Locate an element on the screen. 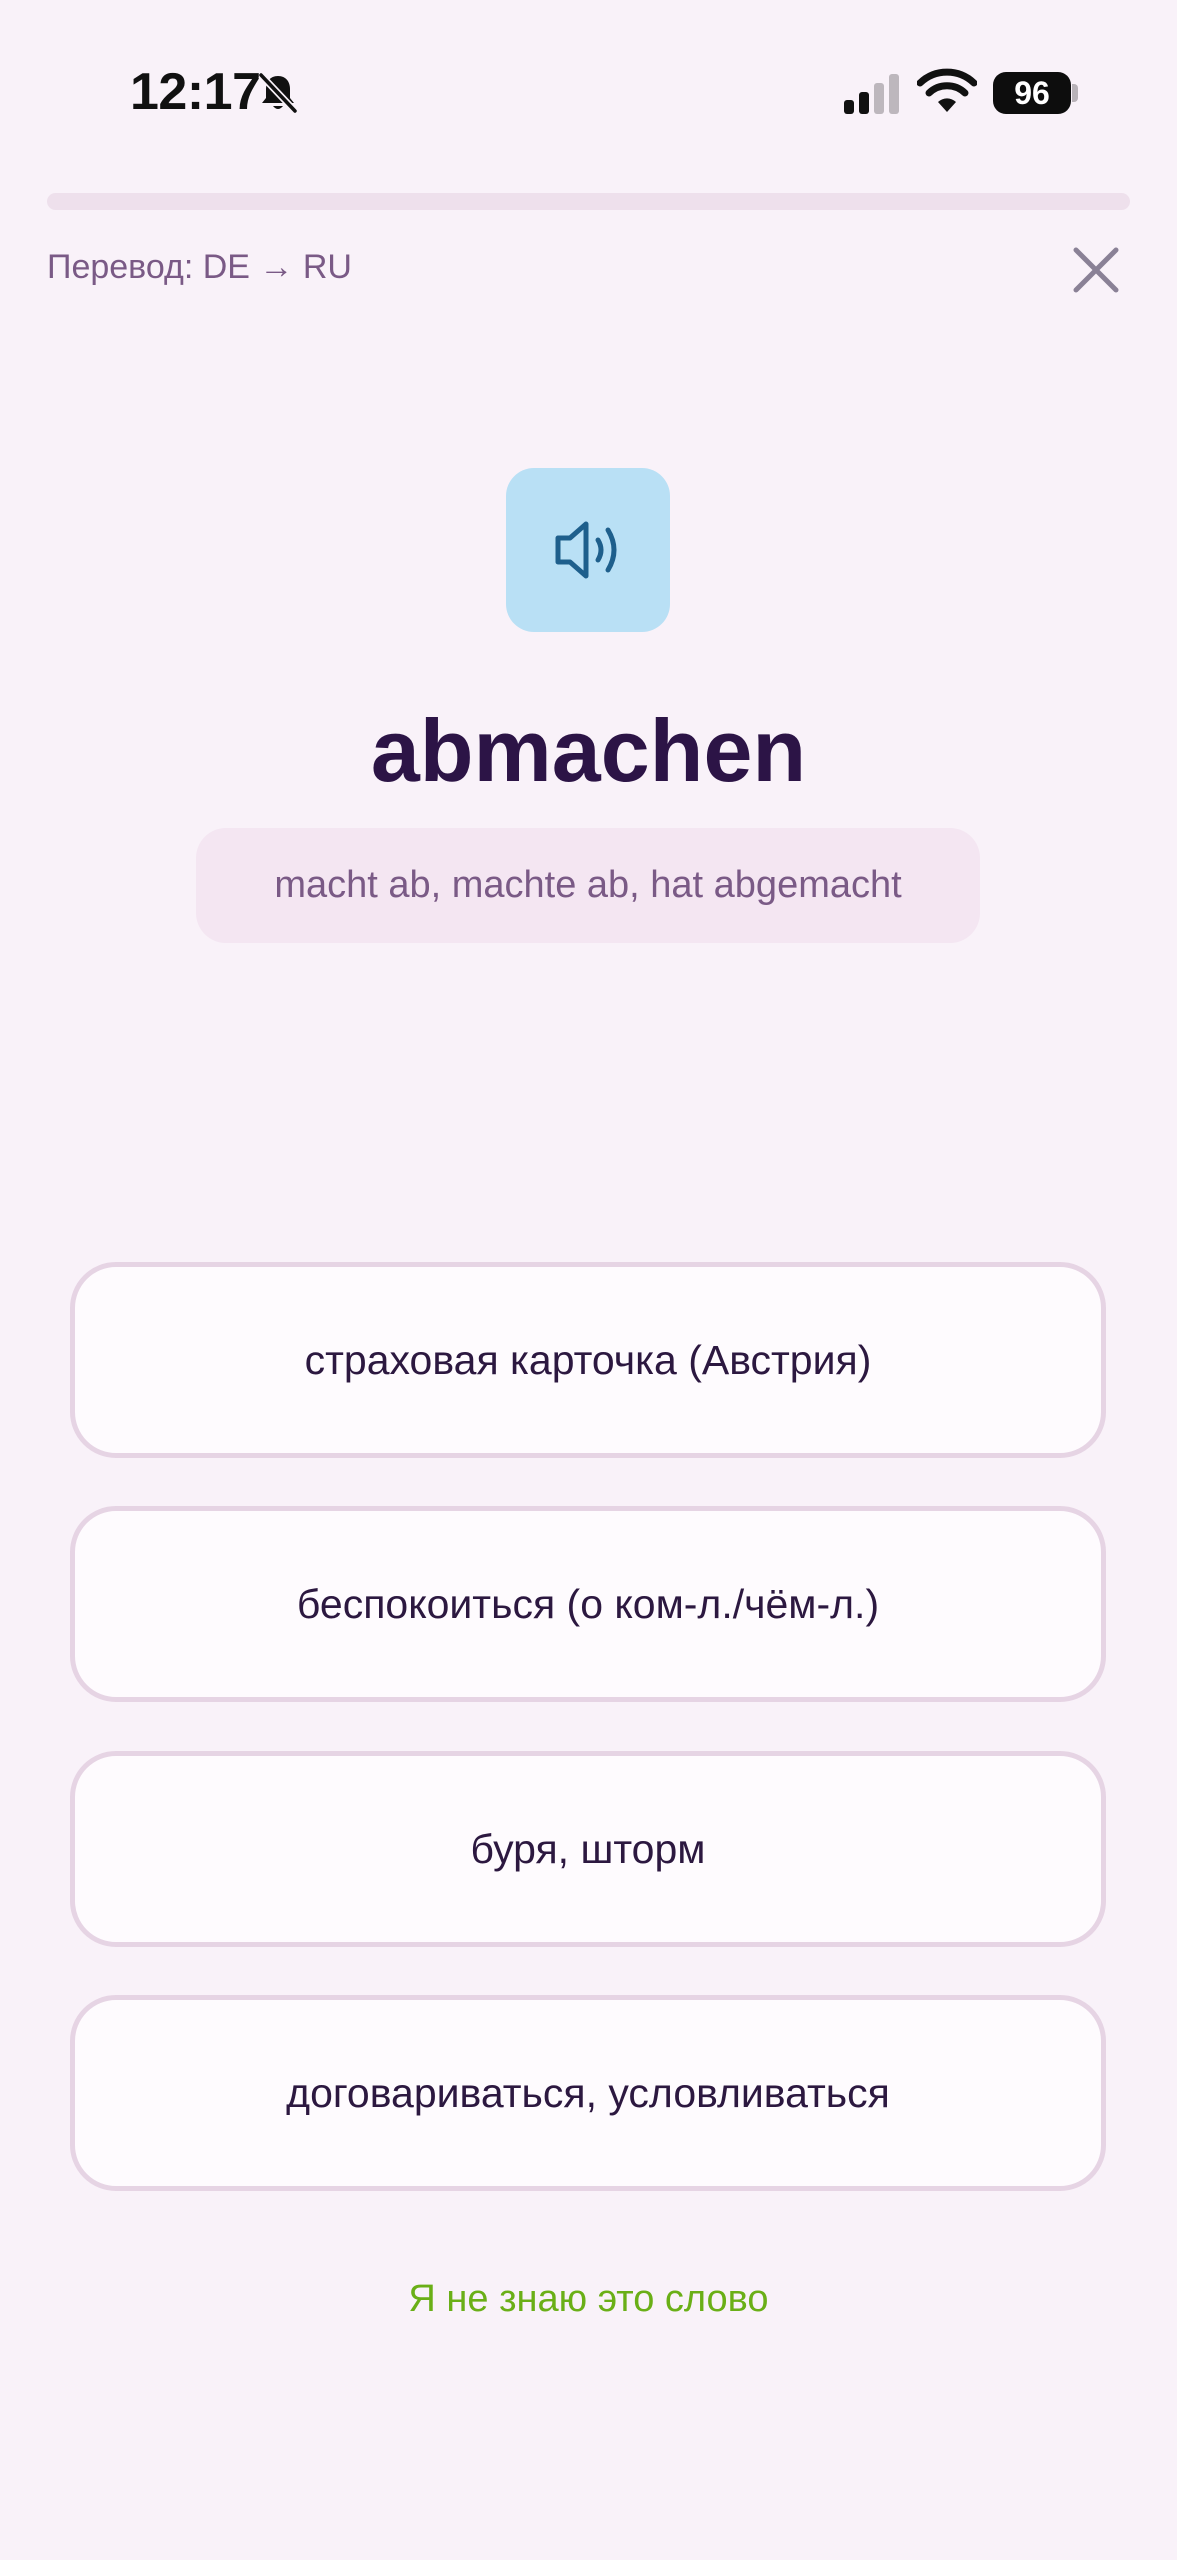 The width and height of the screenshot is (1177, 2560). close-icon is located at coordinates (1096, 270).